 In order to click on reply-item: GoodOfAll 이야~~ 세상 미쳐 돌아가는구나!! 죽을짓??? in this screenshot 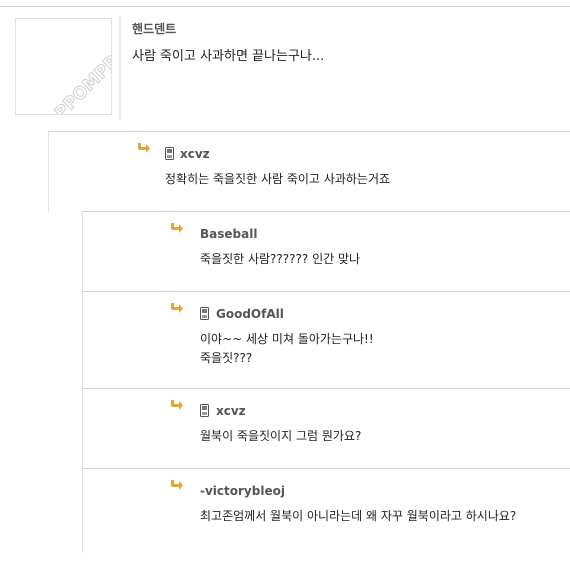, I will do `click(326, 340)`.